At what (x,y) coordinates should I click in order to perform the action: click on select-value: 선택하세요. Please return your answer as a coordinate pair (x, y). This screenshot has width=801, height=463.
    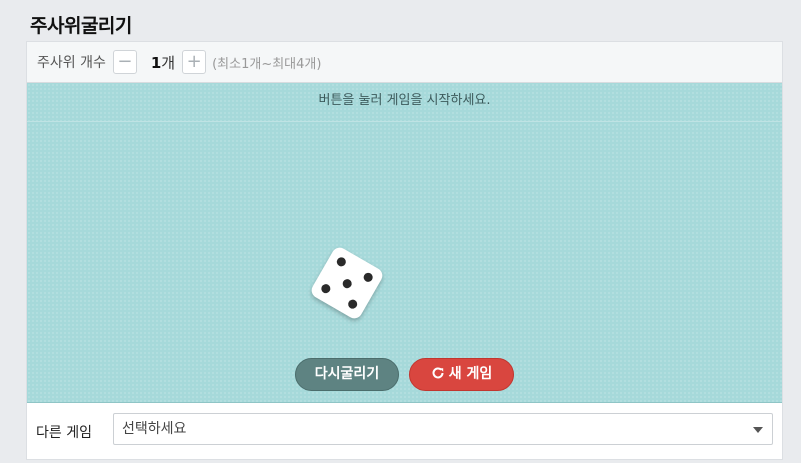
    Looking at the image, I should click on (154, 429).